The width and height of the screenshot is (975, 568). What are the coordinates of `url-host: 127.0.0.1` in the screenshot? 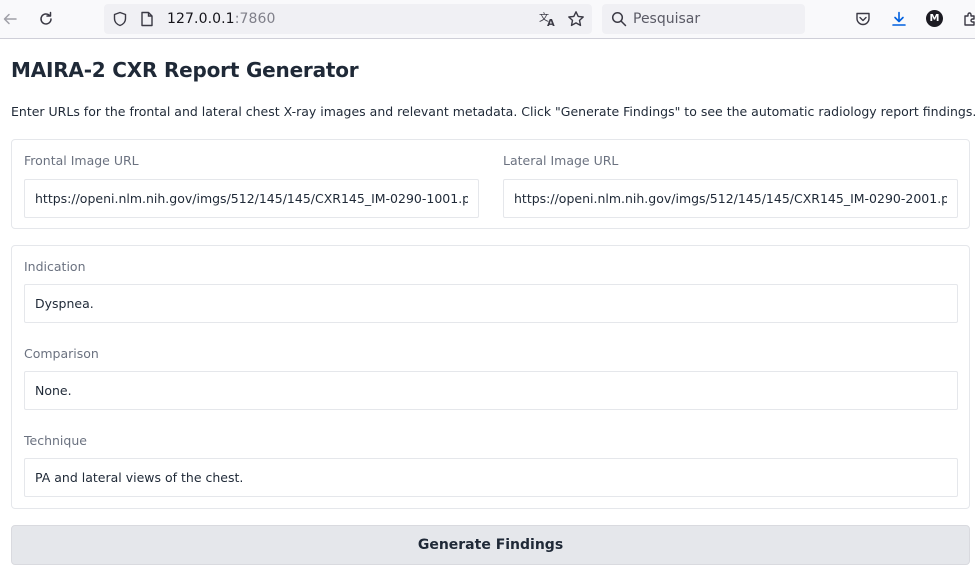 It's located at (201, 19).